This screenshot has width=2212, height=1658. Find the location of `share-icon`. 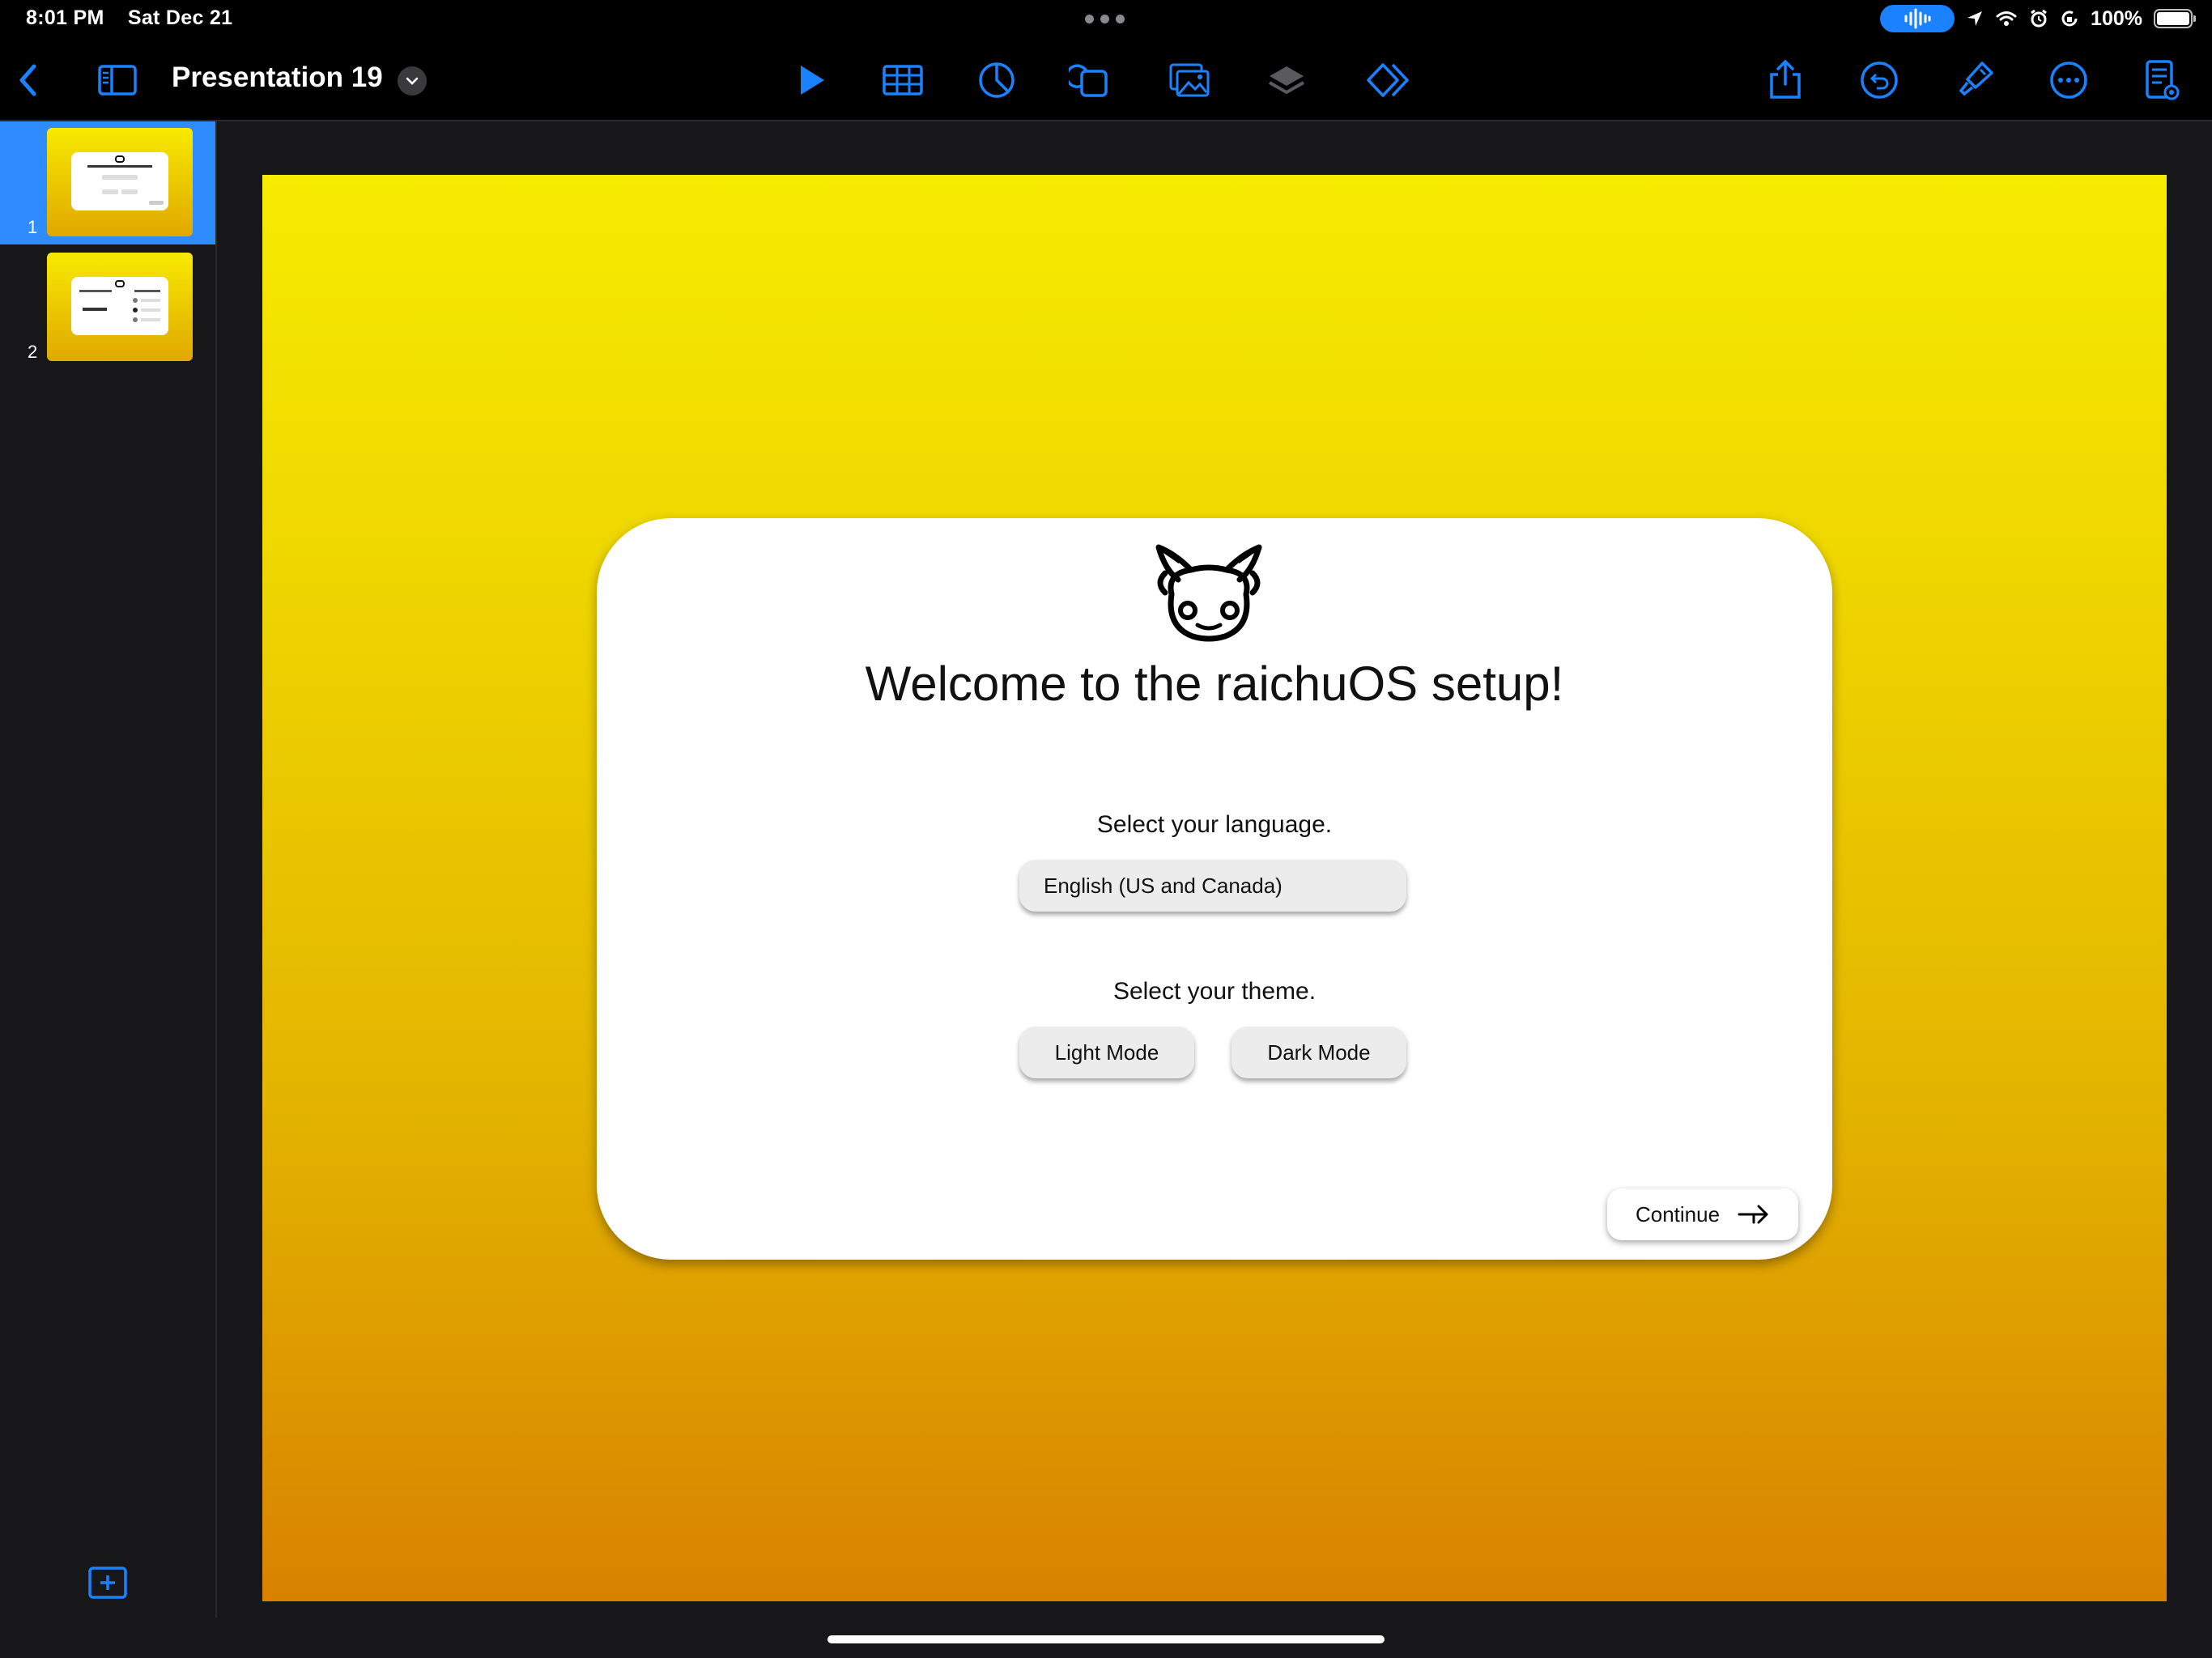

share-icon is located at coordinates (1786, 80).